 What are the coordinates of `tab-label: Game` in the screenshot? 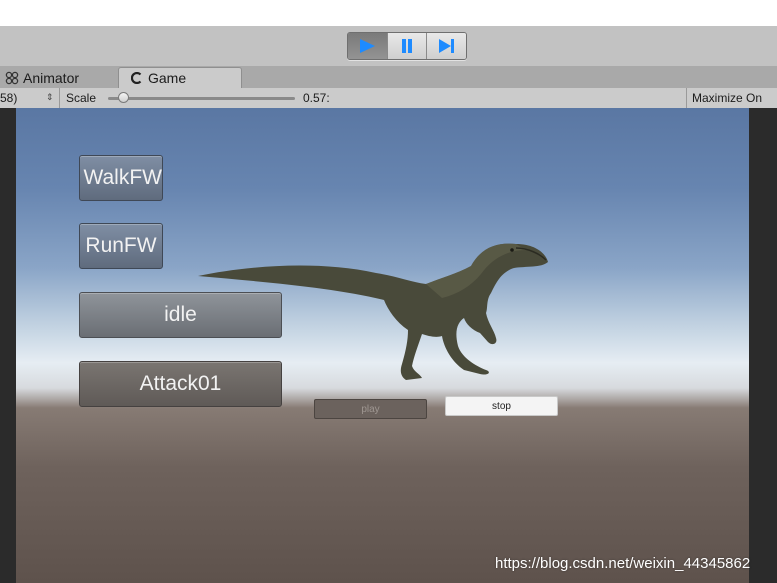 It's located at (167, 78).